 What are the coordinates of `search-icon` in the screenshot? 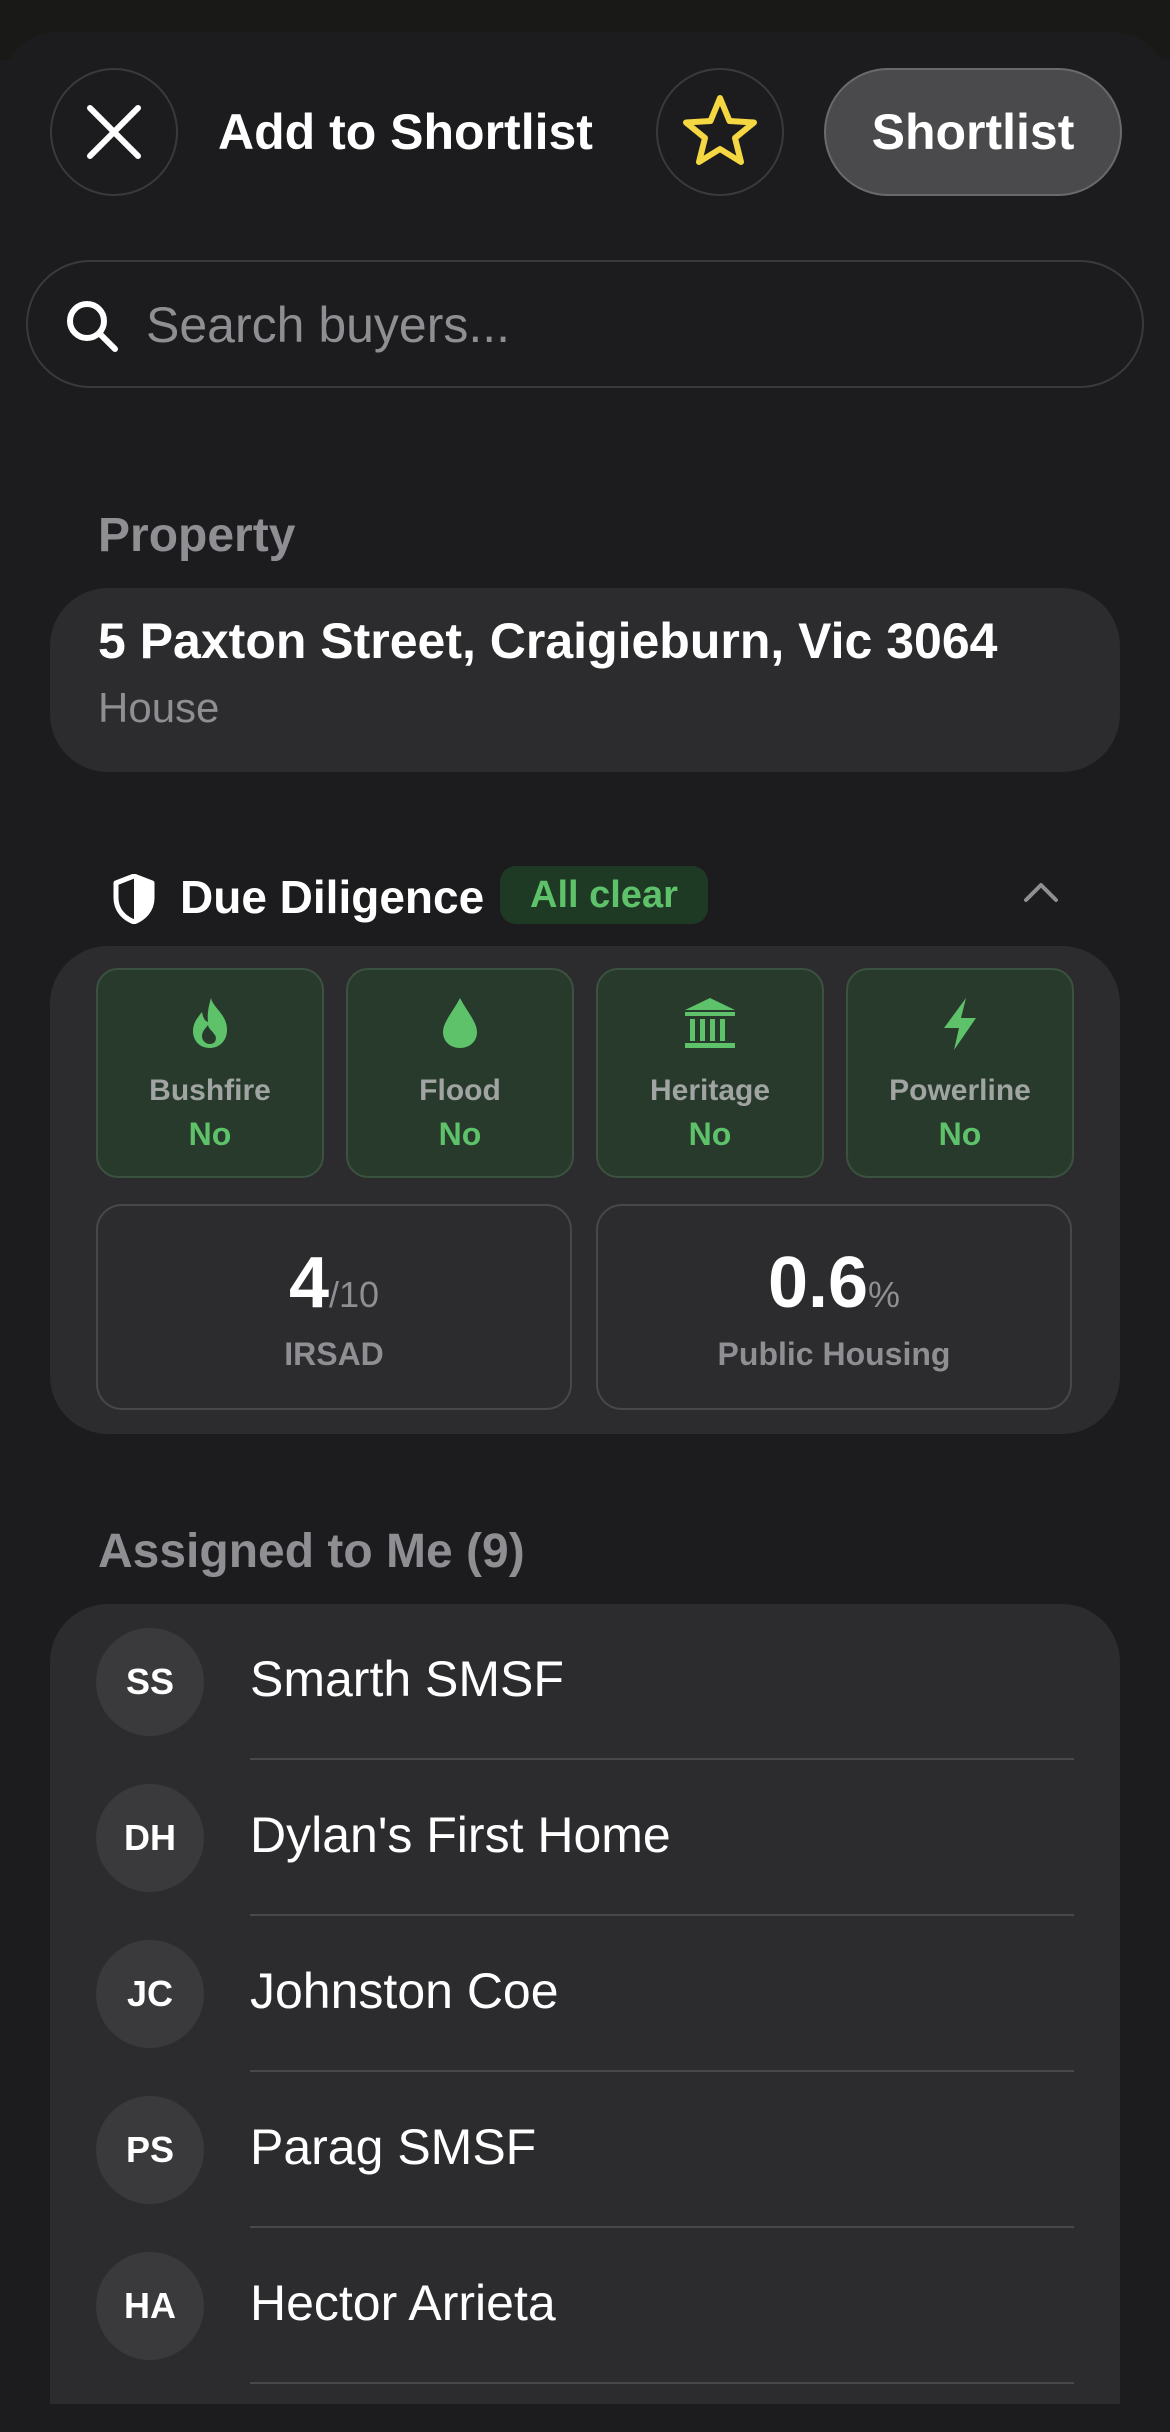 It's located at (92, 326).